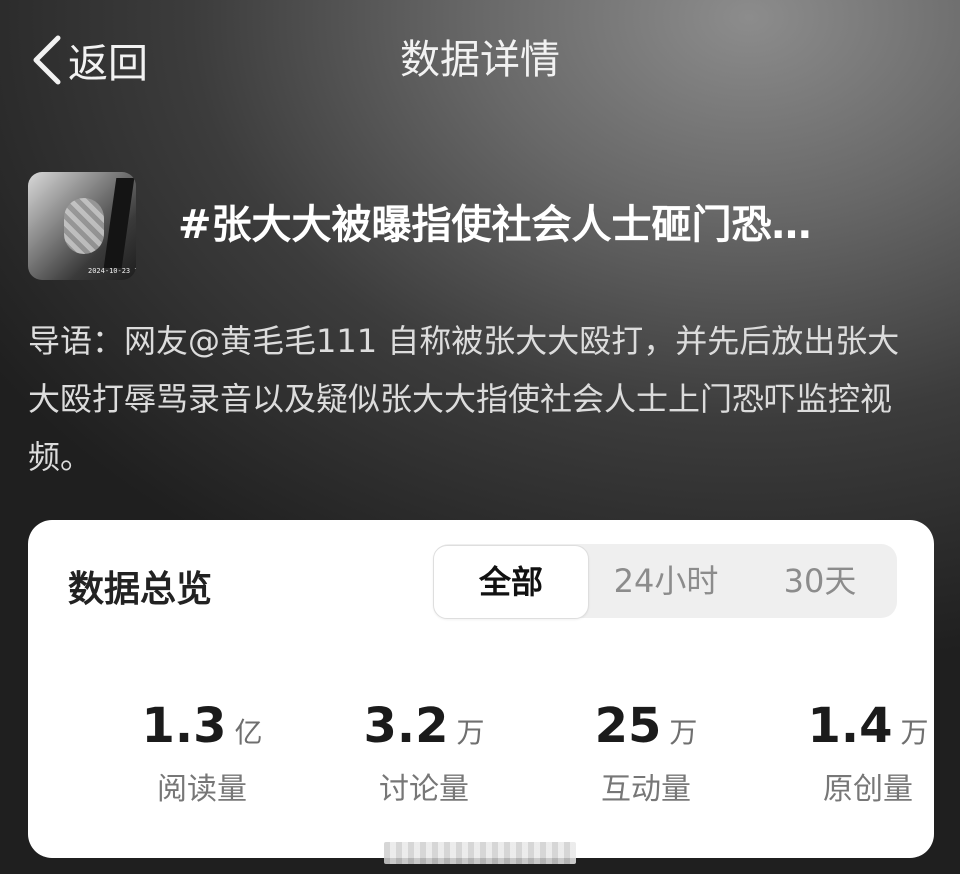 The width and height of the screenshot is (960, 874). What do you see at coordinates (424, 789) in the screenshot?
I see `stat-label: 讨论量` at bounding box center [424, 789].